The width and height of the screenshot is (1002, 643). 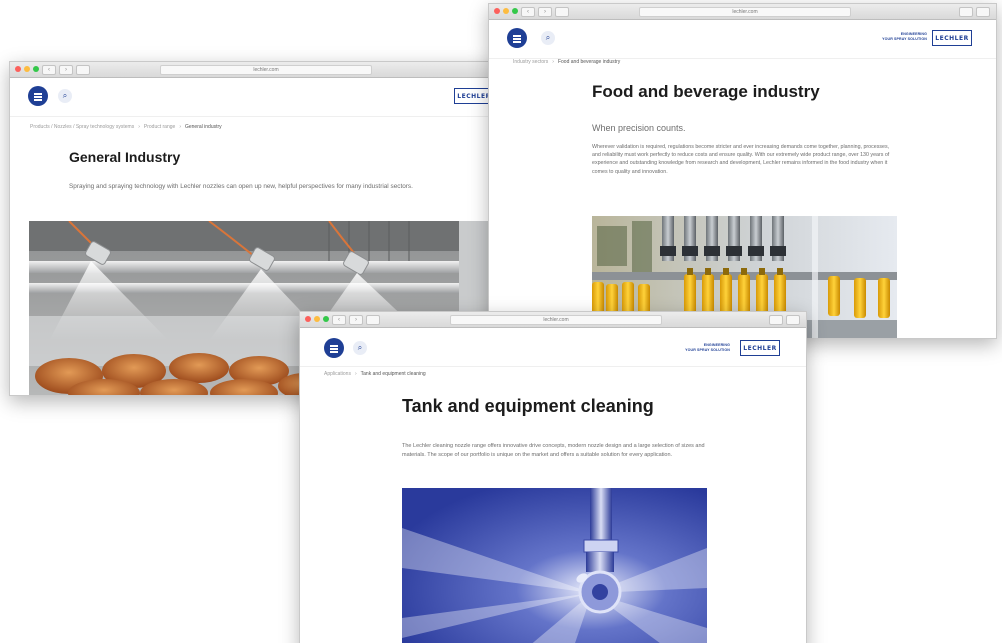 I want to click on hero-image-rotating-nozzle, so click(x=554, y=565).